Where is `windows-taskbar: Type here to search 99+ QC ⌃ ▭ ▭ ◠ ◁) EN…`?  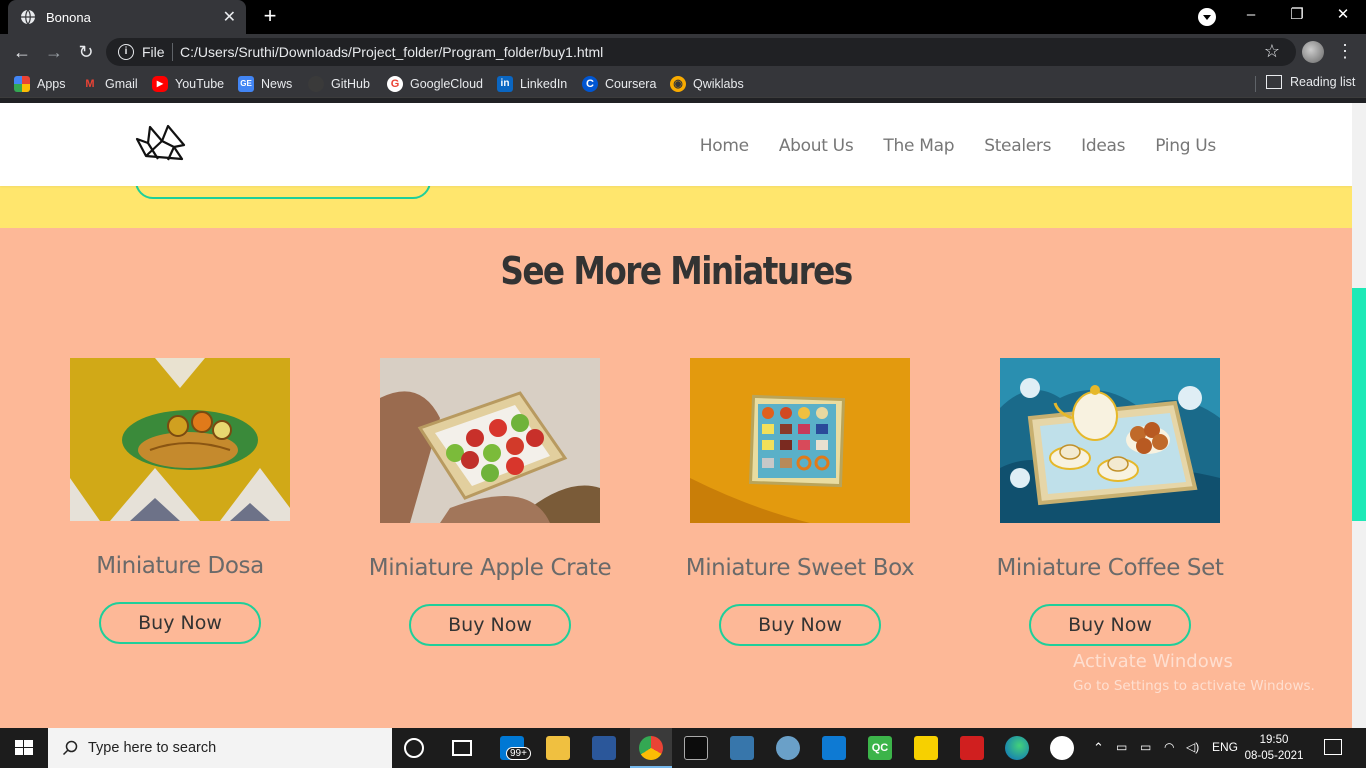 windows-taskbar: Type here to search 99+ QC ⌃ ▭ ▭ ◠ ◁) EN… is located at coordinates (683, 748).